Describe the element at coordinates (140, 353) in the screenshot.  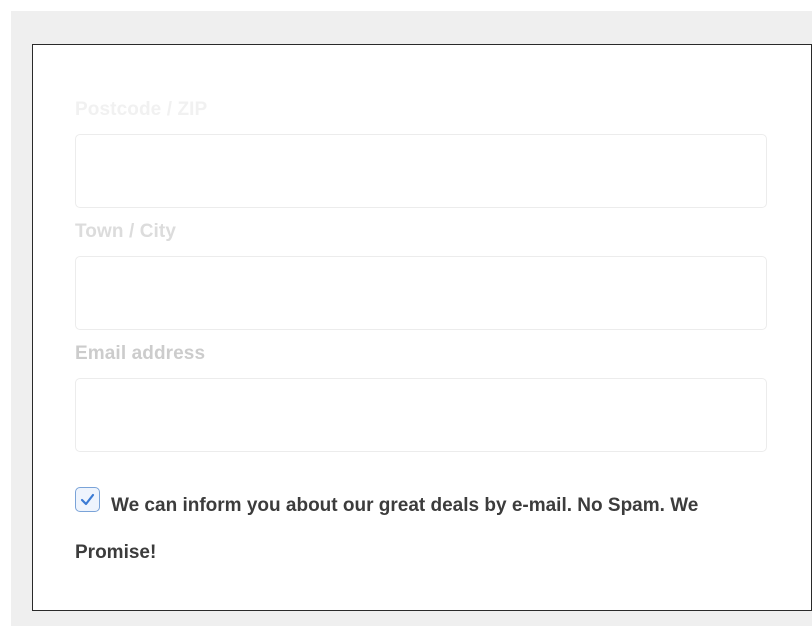
I see `email-label: Email address` at that location.